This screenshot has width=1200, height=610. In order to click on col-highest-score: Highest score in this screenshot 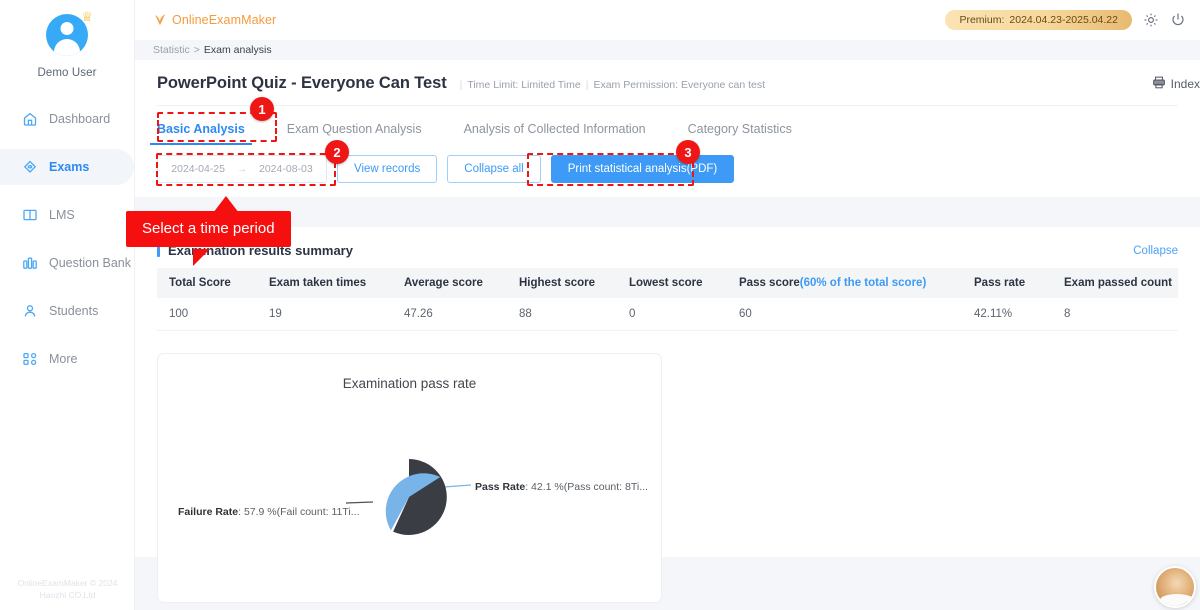, I will do `click(562, 283)`.